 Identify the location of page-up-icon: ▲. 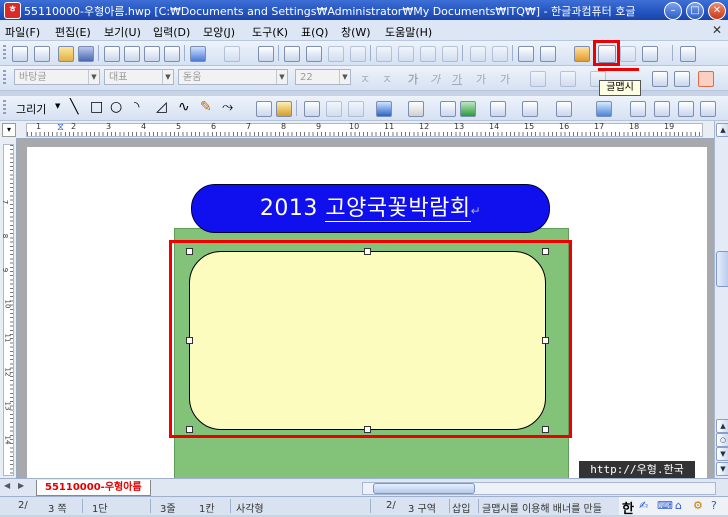
(722, 426).